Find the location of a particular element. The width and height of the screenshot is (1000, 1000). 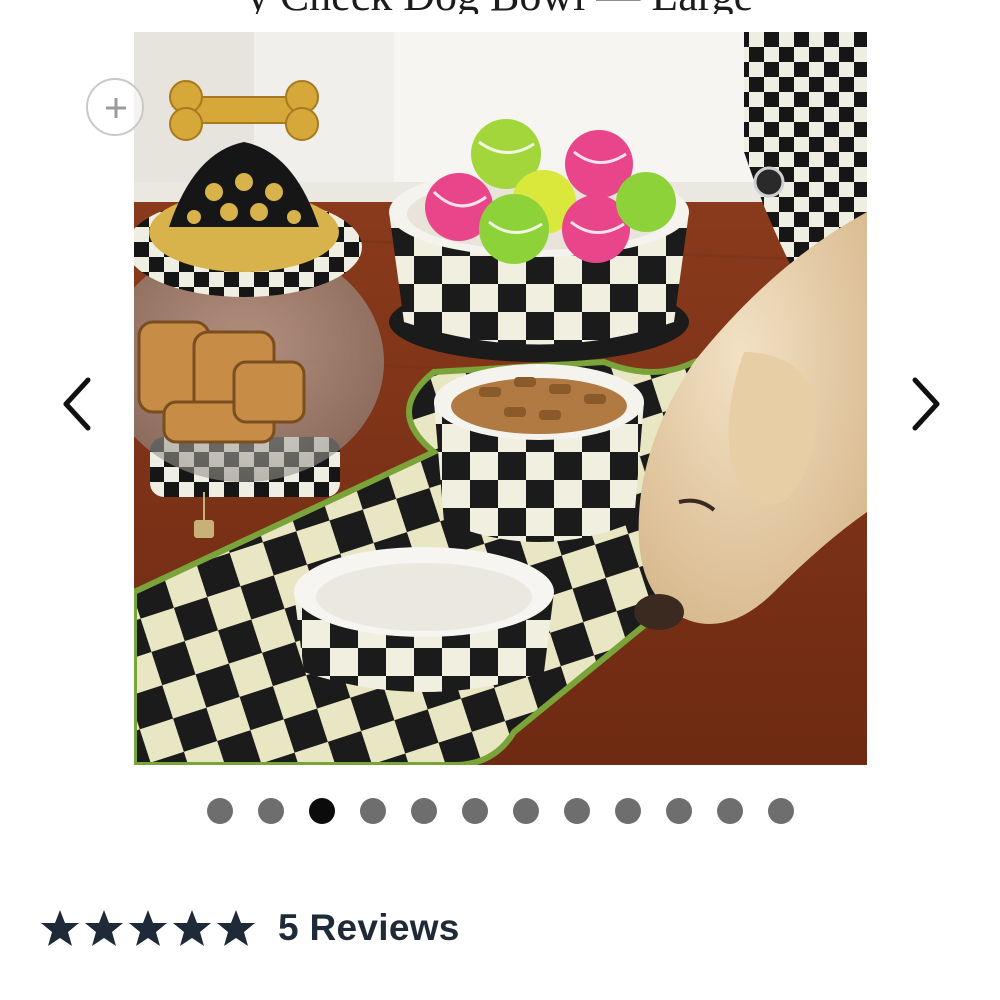

gallery-pagination is located at coordinates (500, 812).